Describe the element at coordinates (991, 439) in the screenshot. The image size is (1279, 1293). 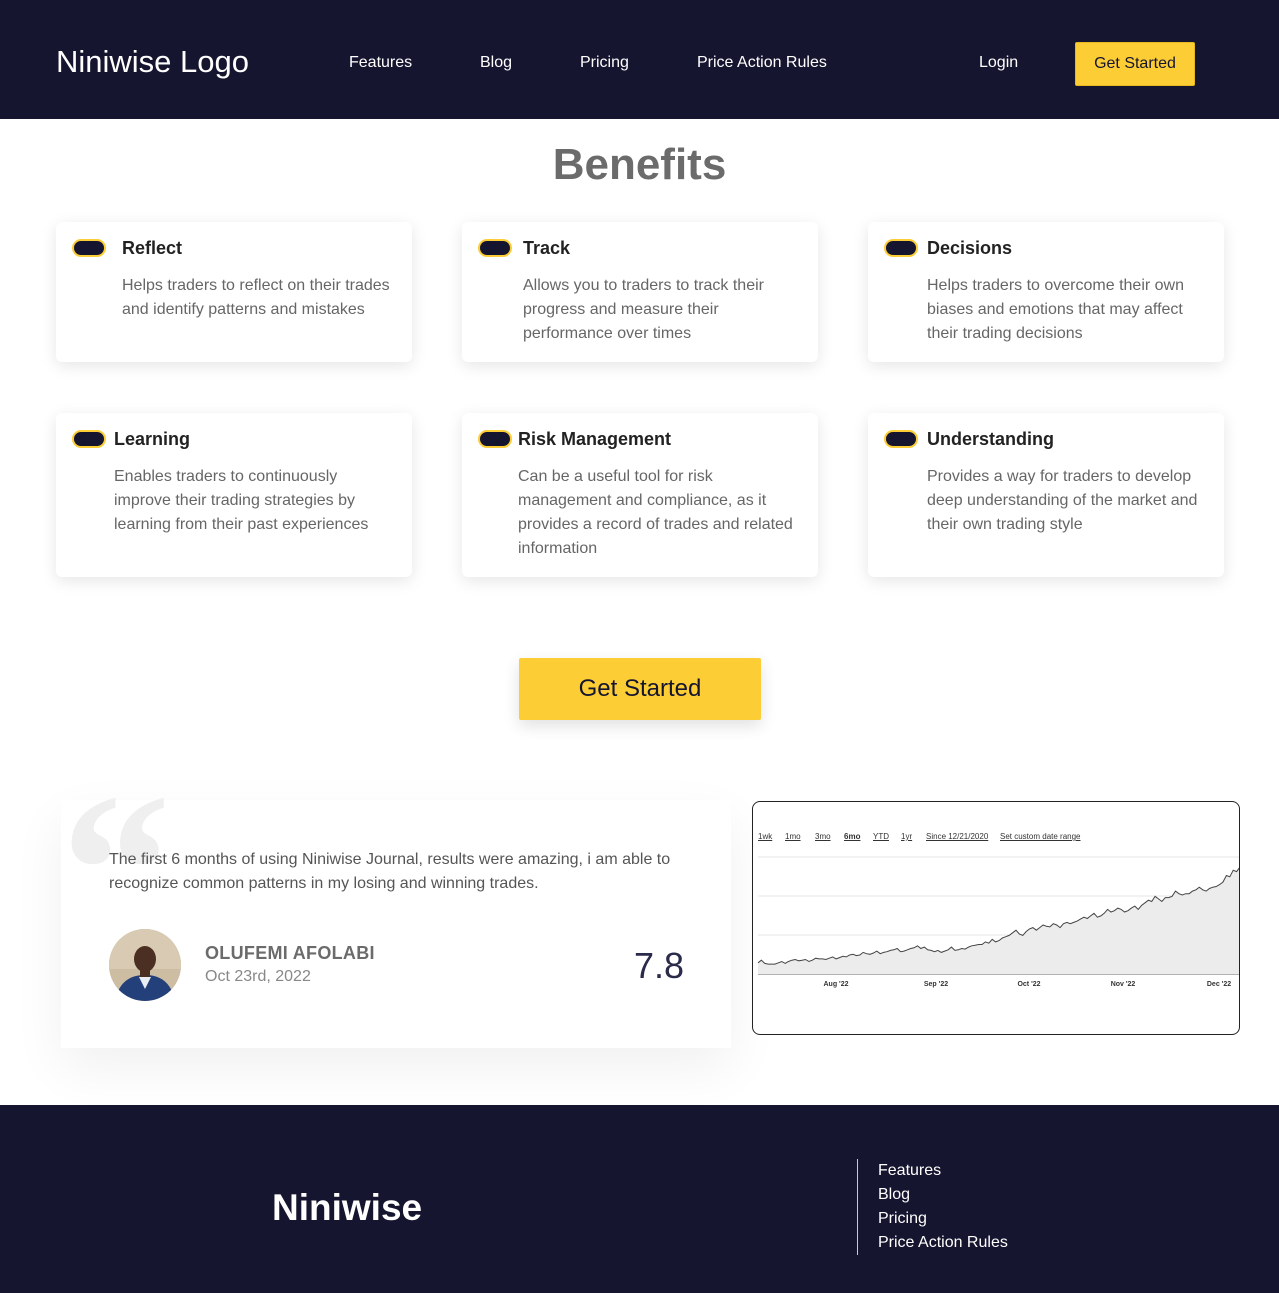
I see `benefit-card-title: Understanding` at that location.